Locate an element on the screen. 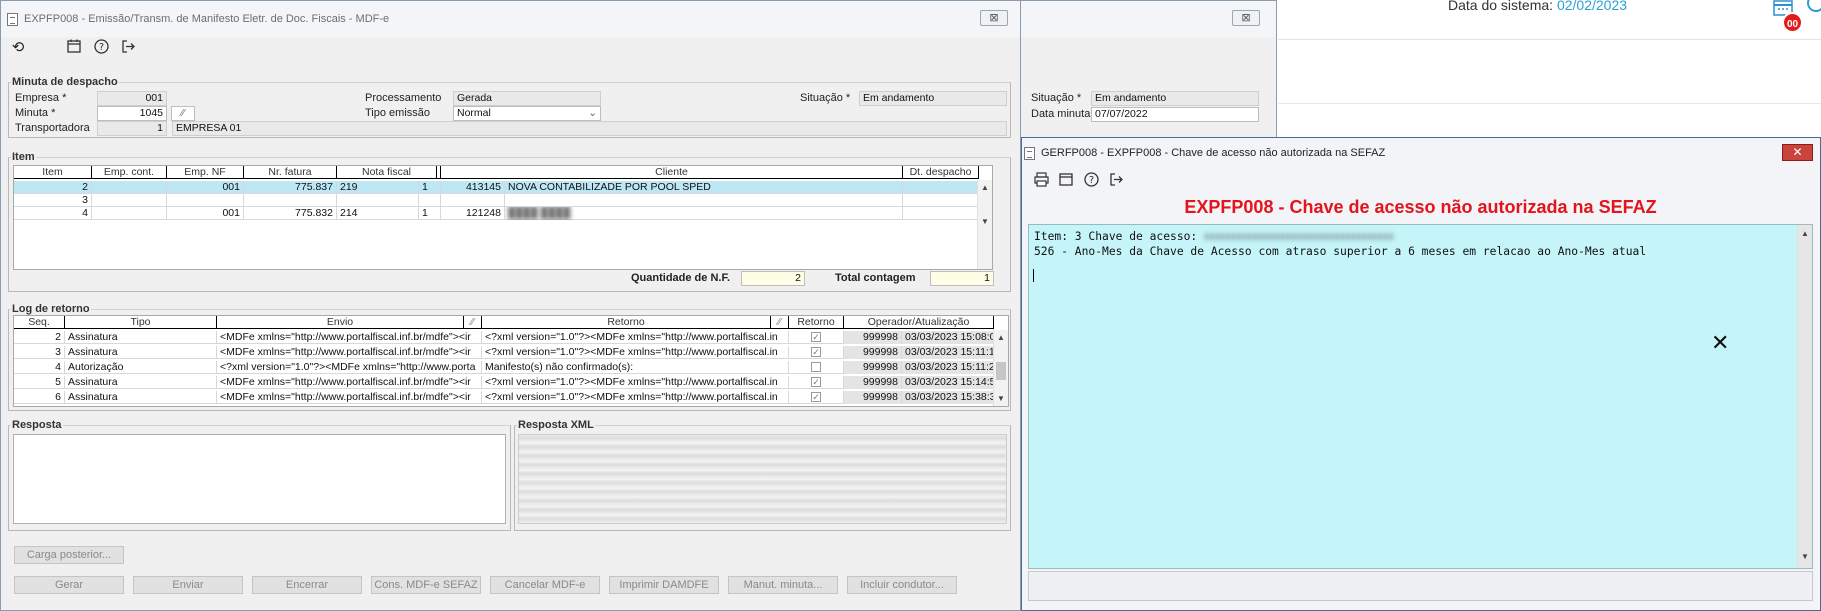 Image resolution: width=1821 pixels, height=611 pixels. log-legend: Log de retorno is located at coordinates (51, 309).